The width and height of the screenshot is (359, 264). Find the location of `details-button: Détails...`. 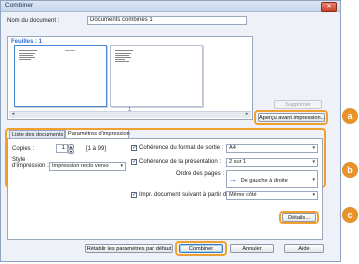

details-button: Détails... is located at coordinates (299, 217).